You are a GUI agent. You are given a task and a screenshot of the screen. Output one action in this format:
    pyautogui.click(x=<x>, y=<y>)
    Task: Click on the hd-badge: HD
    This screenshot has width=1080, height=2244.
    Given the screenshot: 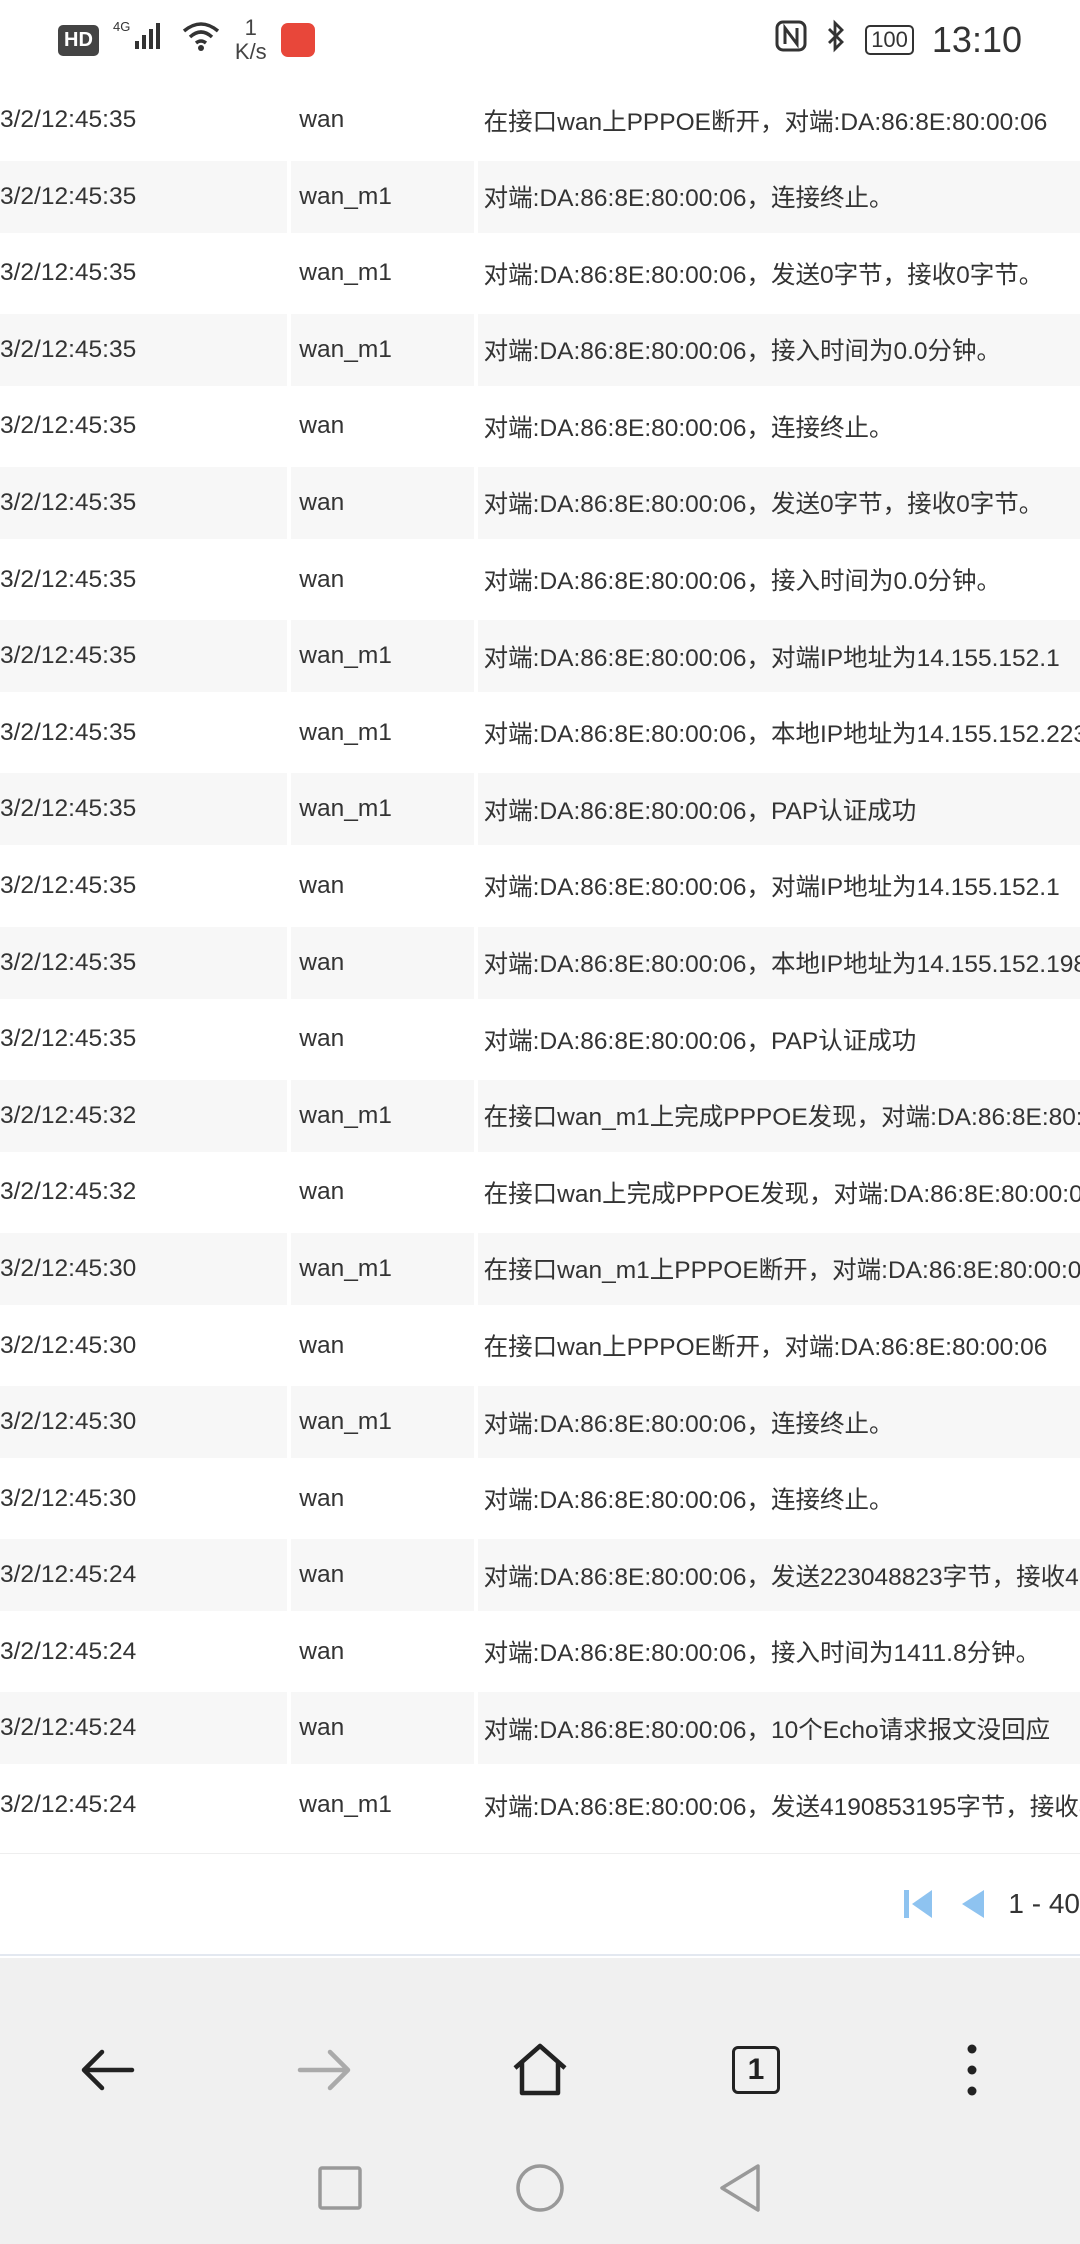 What is the action you would take?
    pyautogui.click(x=78, y=40)
    